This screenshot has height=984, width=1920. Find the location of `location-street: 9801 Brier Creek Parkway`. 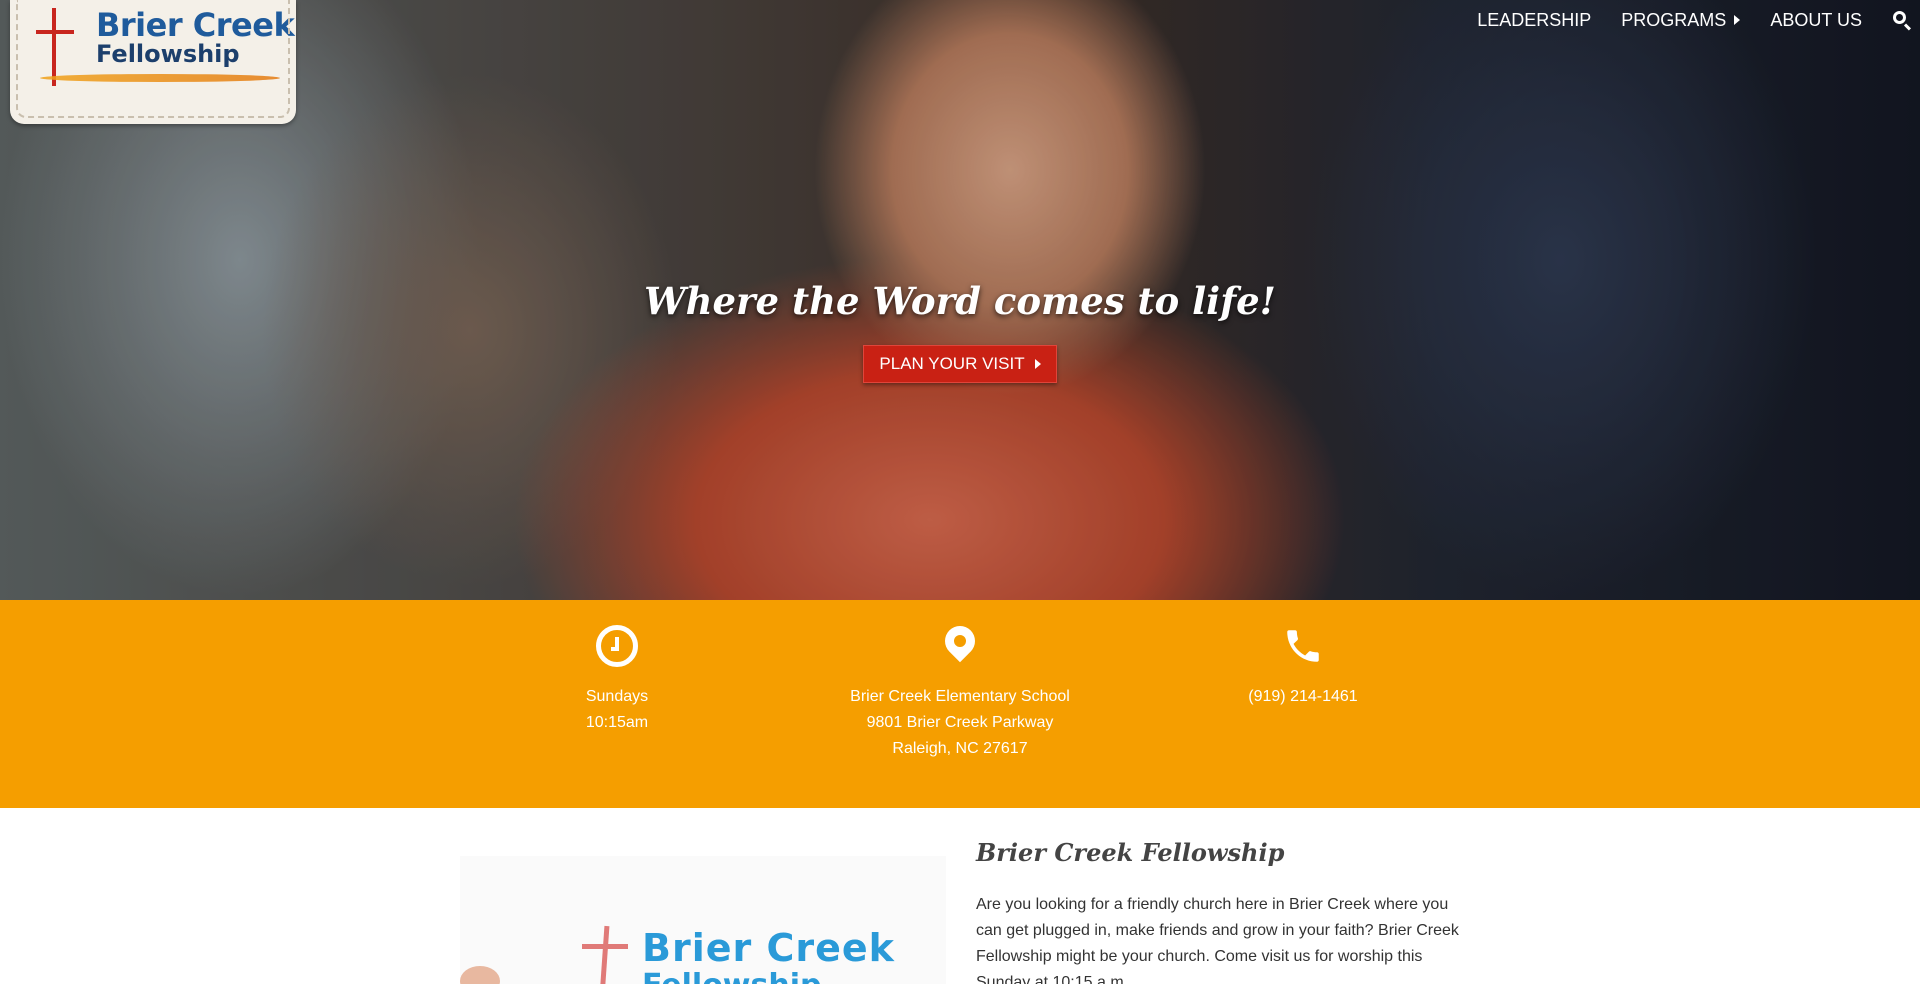

location-street: 9801 Brier Creek Parkway is located at coordinates (960, 722).